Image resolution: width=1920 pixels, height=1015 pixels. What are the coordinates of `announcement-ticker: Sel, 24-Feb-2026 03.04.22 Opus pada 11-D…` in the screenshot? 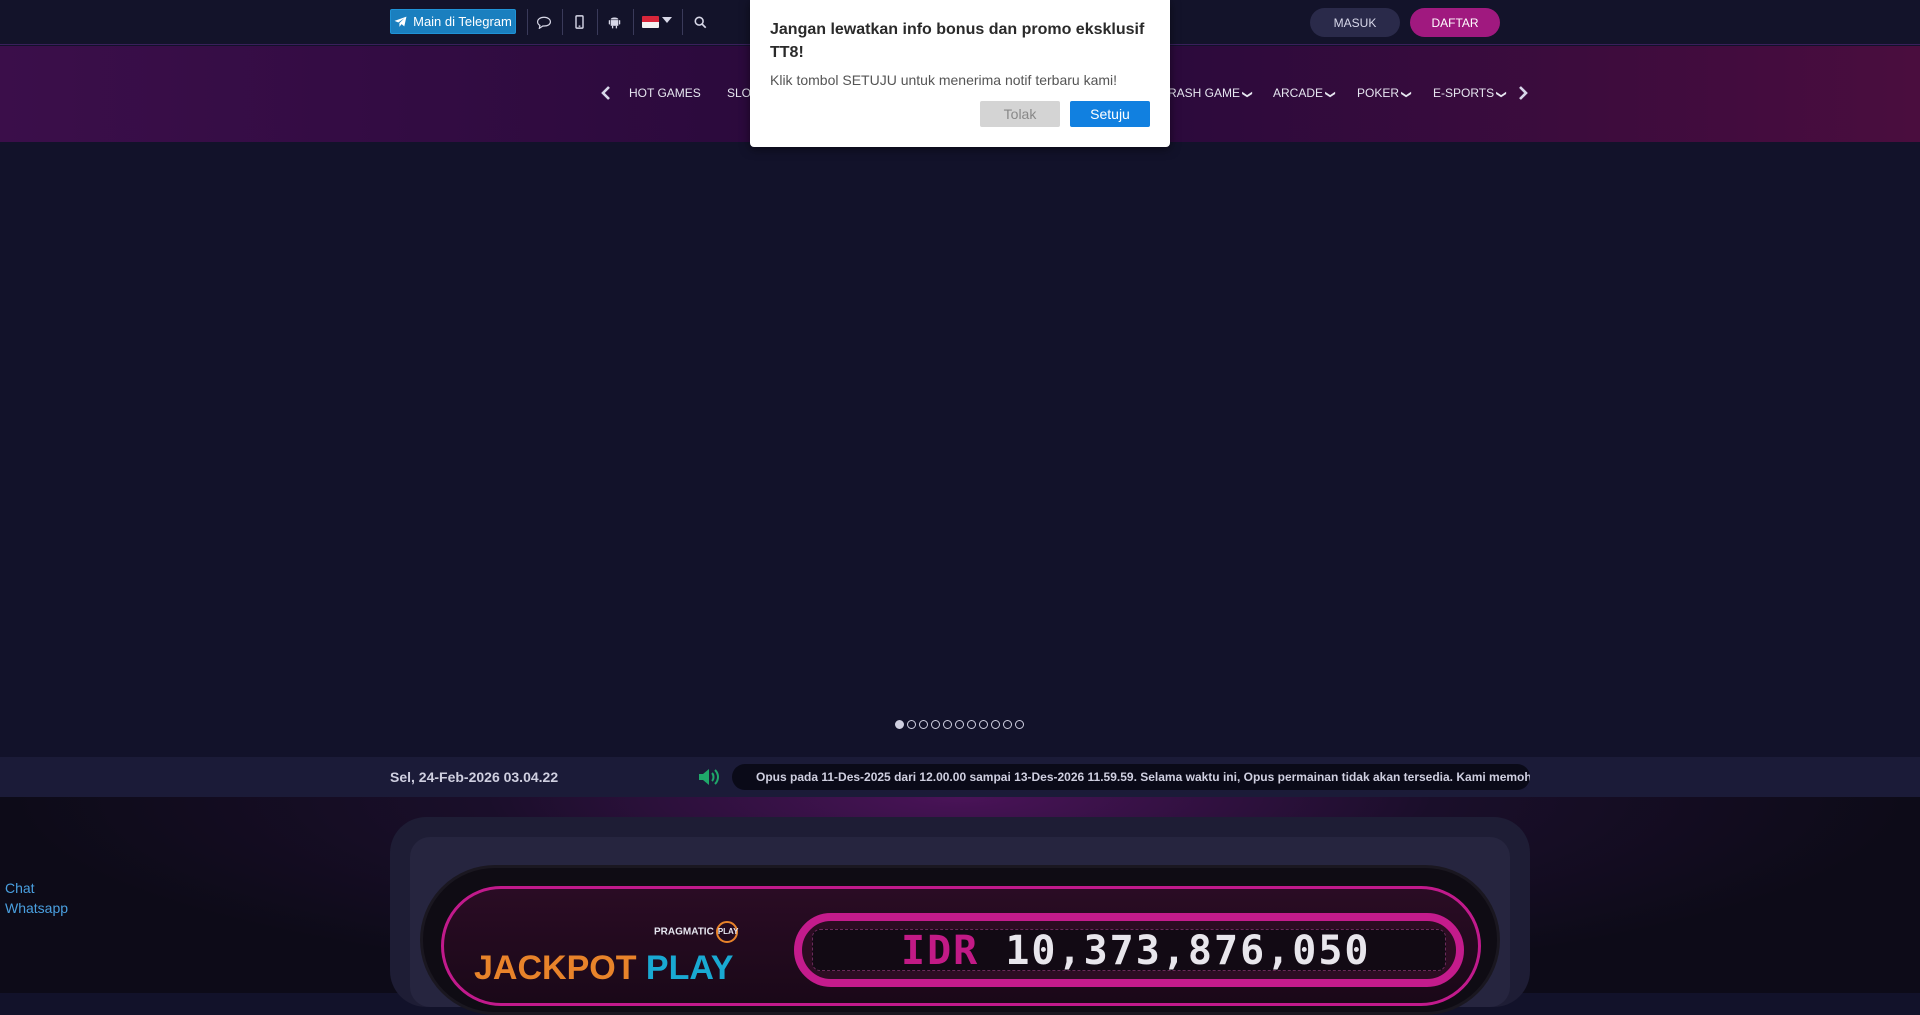 It's located at (960, 777).